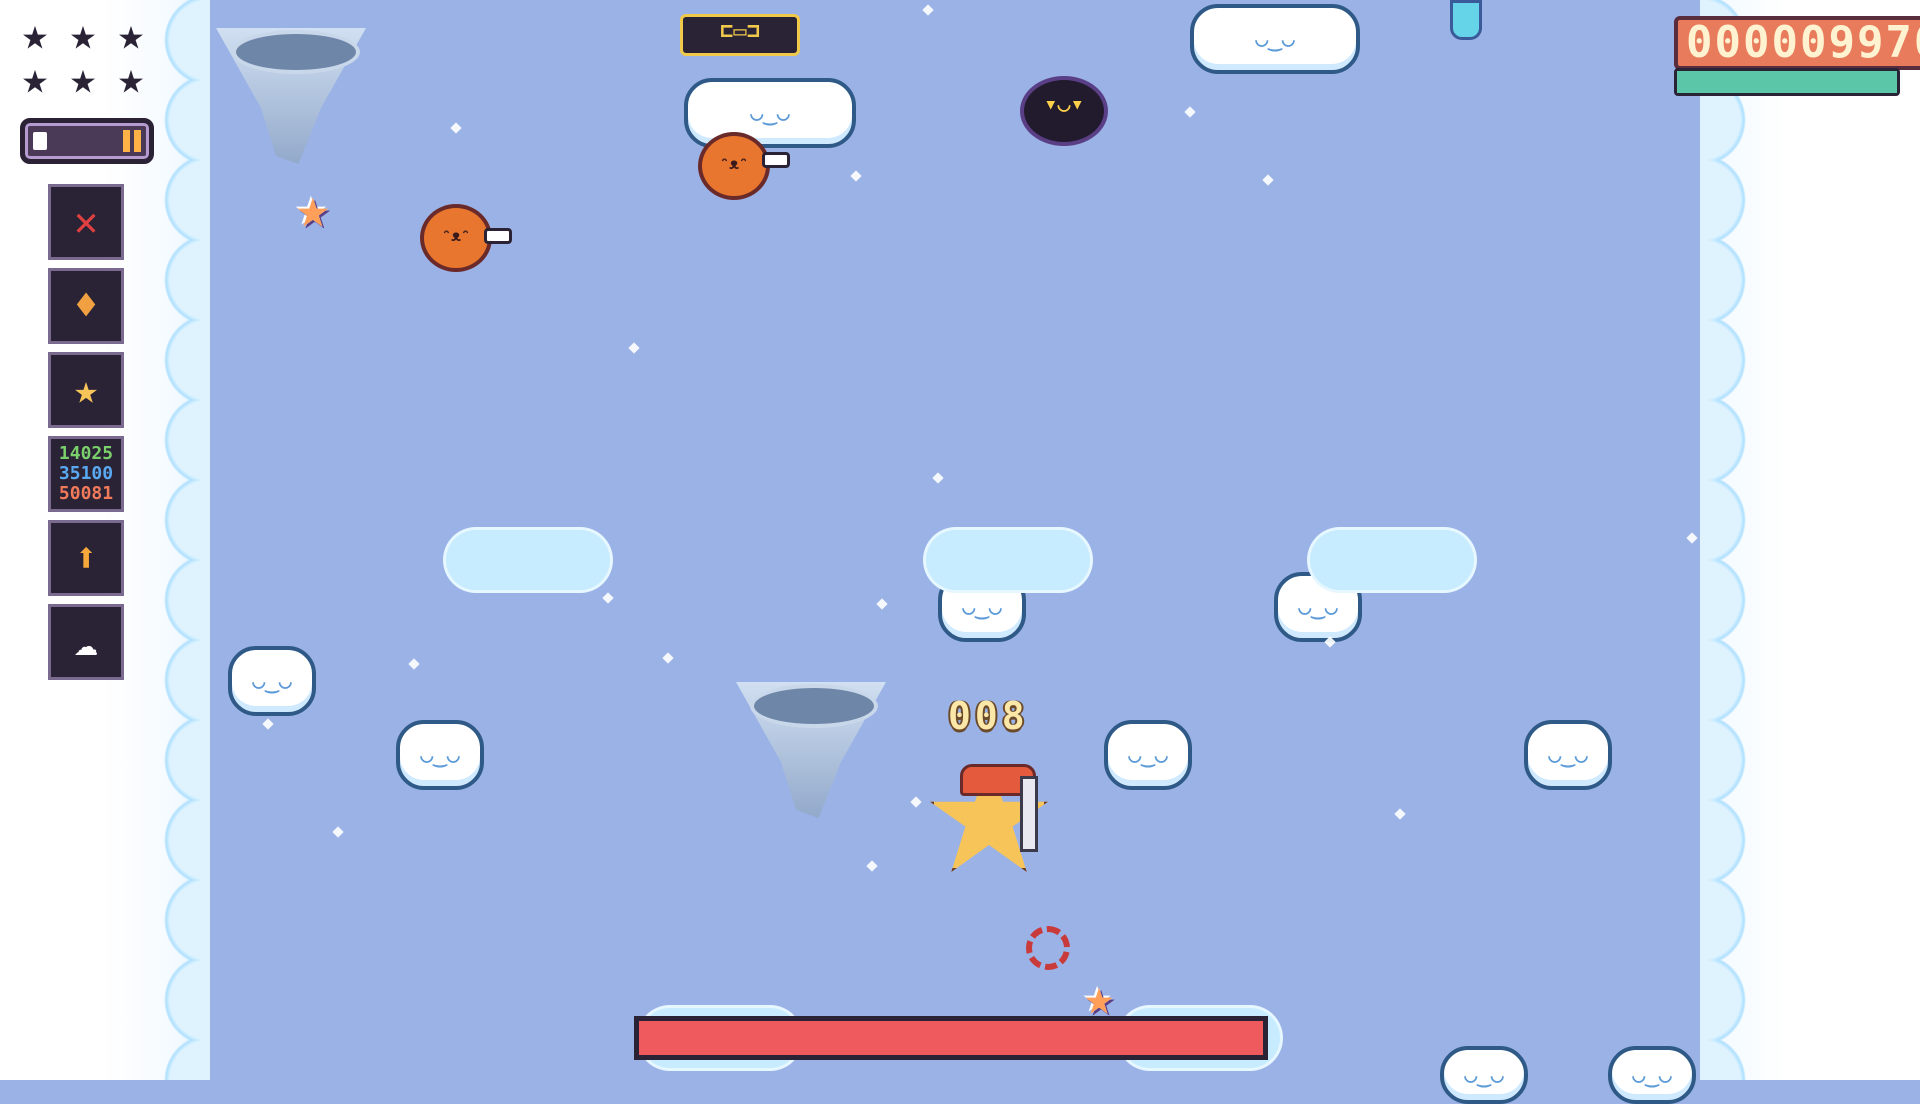 Image resolution: width=1920 pixels, height=1104 pixels. I want to click on combo-counter: 008, so click(988, 716).